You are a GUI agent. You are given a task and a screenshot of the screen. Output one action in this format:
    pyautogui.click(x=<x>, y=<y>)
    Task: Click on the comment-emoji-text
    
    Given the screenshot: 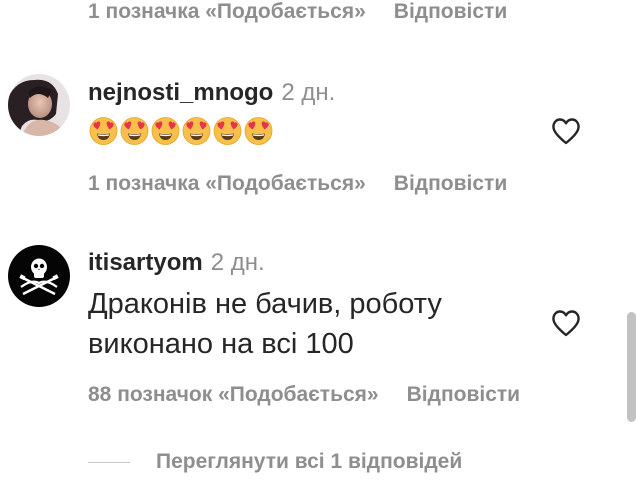 What is the action you would take?
    pyautogui.click(x=181, y=131)
    